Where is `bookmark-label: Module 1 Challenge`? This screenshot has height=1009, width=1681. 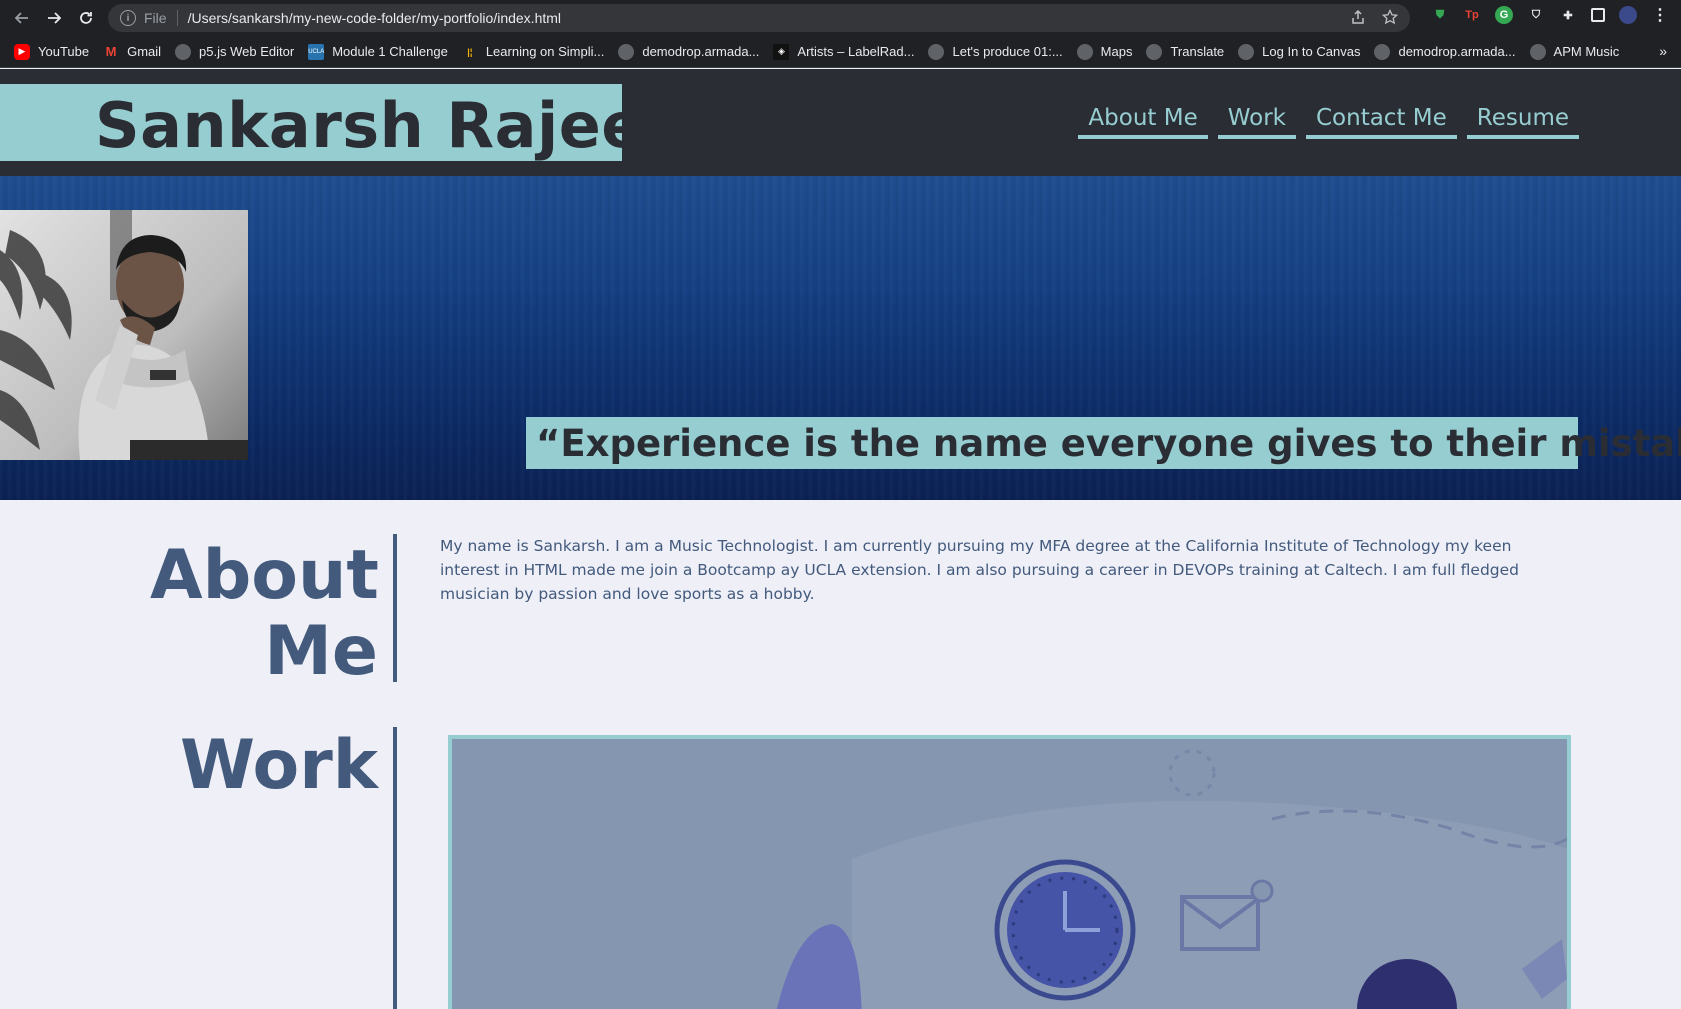 bookmark-label: Module 1 Challenge is located at coordinates (390, 51).